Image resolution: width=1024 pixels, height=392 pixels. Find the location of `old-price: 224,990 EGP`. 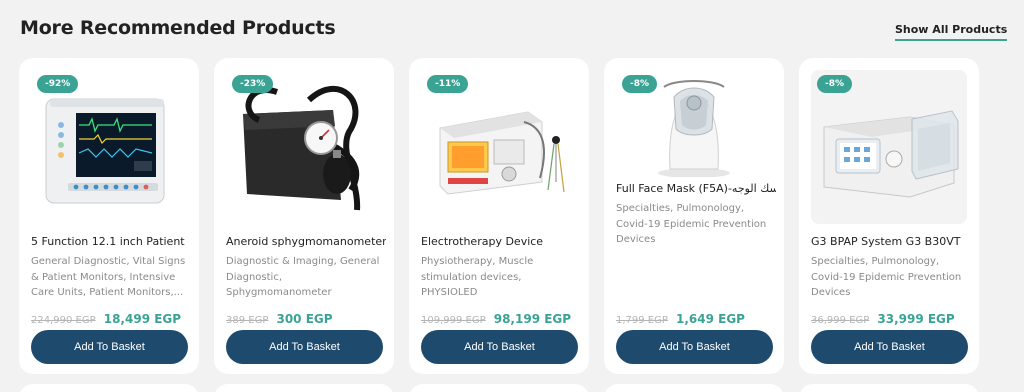

old-price: 224,990 EGP is located at coordinates (63, 320).